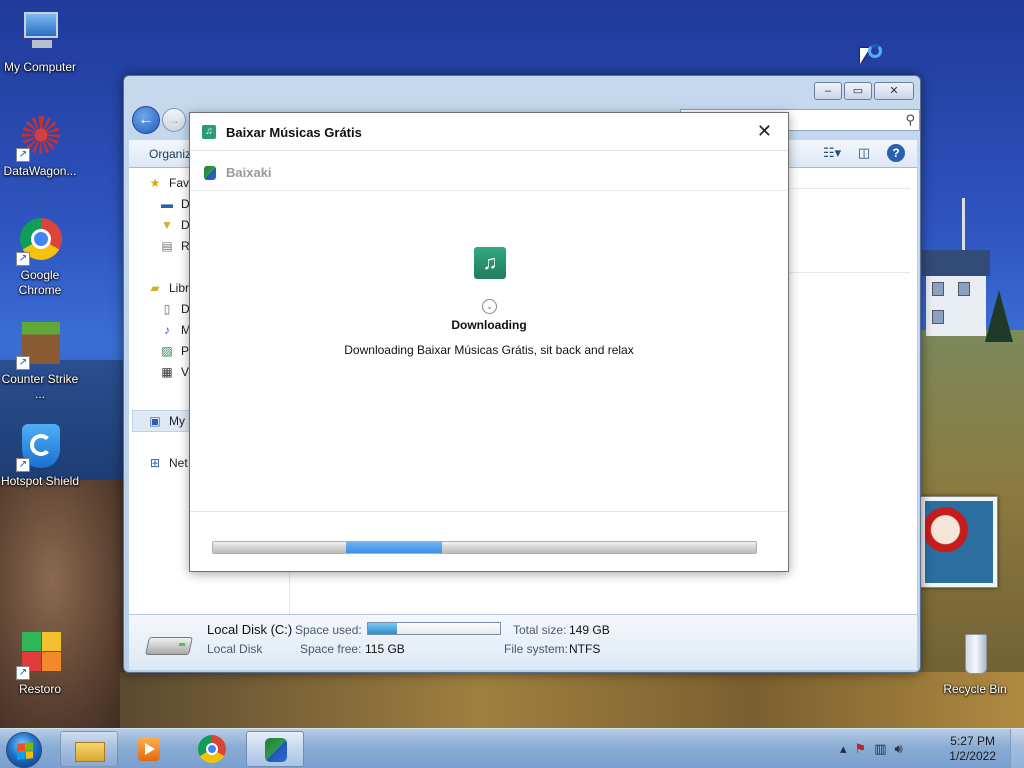  What do you see at coordinates (174, 120) in the screenshot?
I see `forward-button: →` at bounding box center [174, 120].